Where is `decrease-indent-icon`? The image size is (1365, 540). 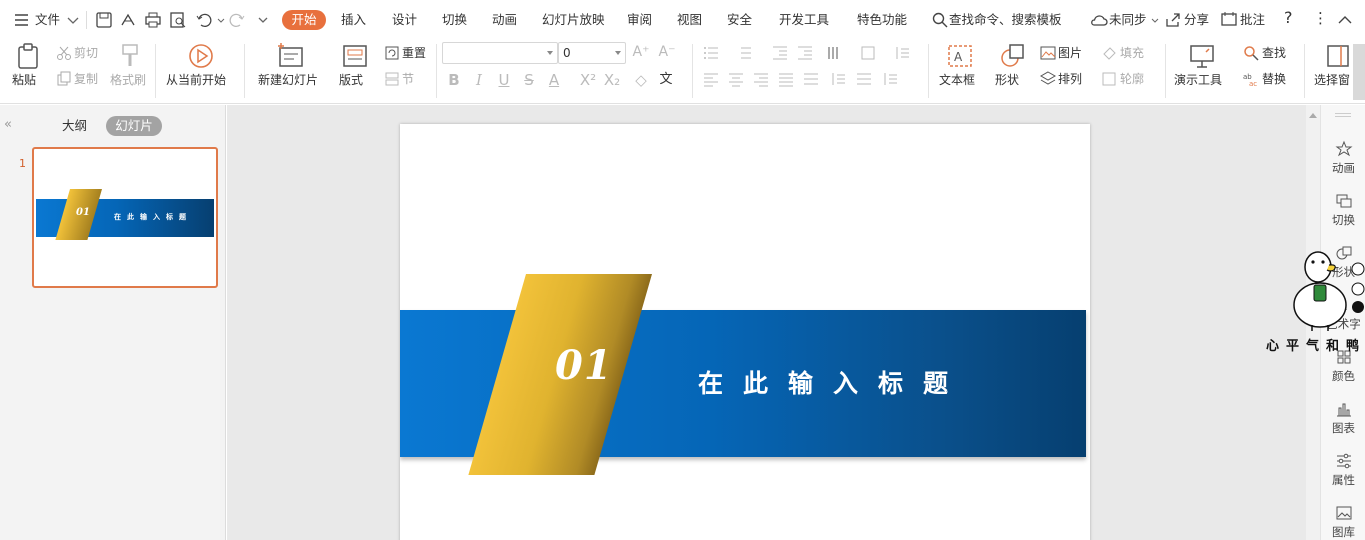 decrease-indent-icon is located at coordinates (780, 53).